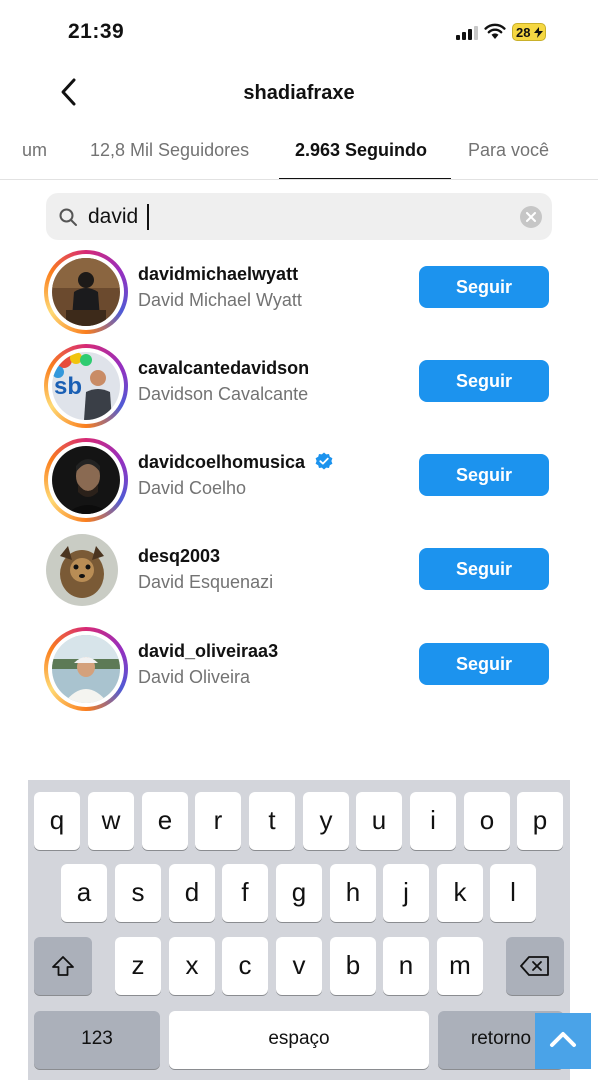 The width and height of the screenshot is (598, 1080). What do you see at coordinates (218, 821) in the screenshot?
I see `key-r: r` at bounding box center [218, 821].